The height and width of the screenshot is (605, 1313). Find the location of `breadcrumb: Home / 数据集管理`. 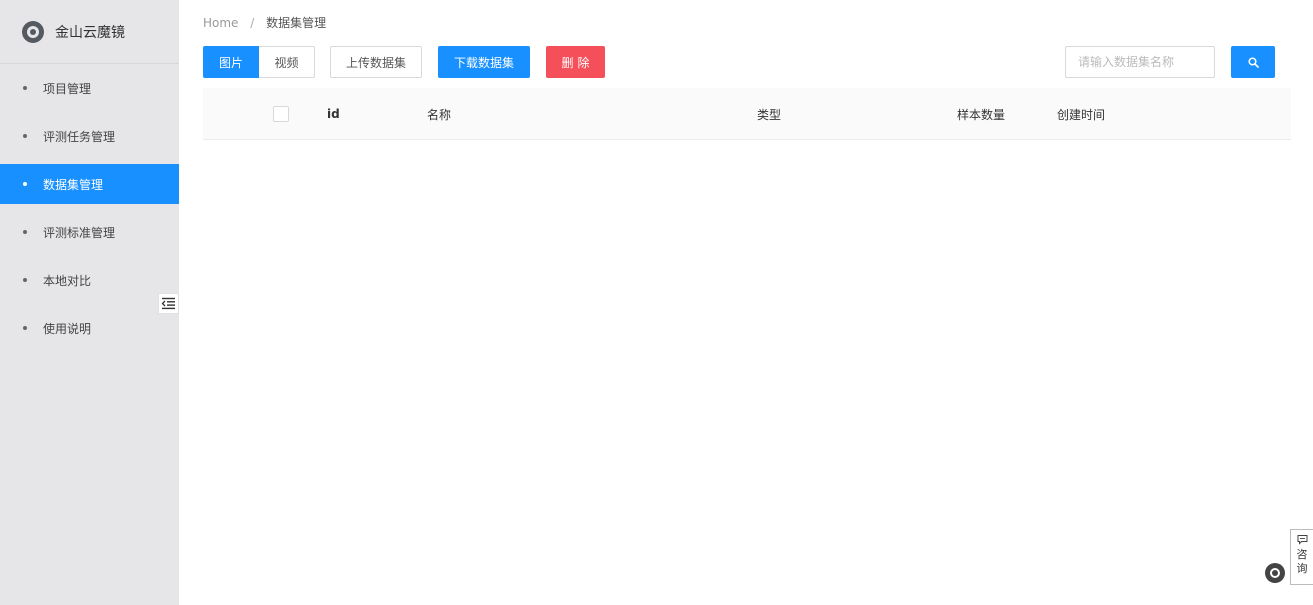

breadcrumb: Home / 数据集管理 is located at coordinates (264, 22).